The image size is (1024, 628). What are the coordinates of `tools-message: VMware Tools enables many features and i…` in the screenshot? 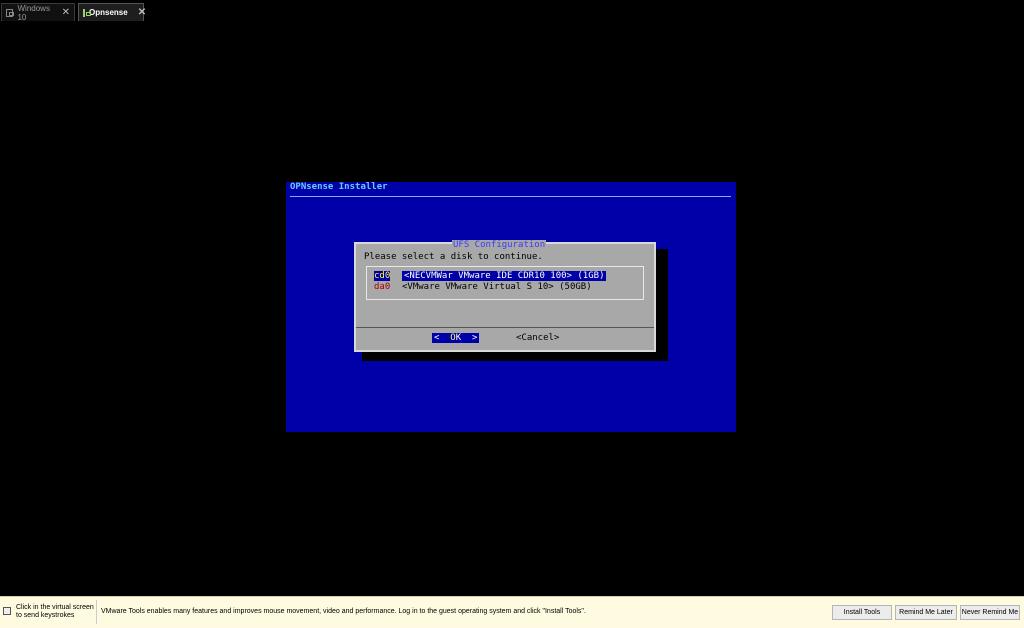 It's located at (343, 611).